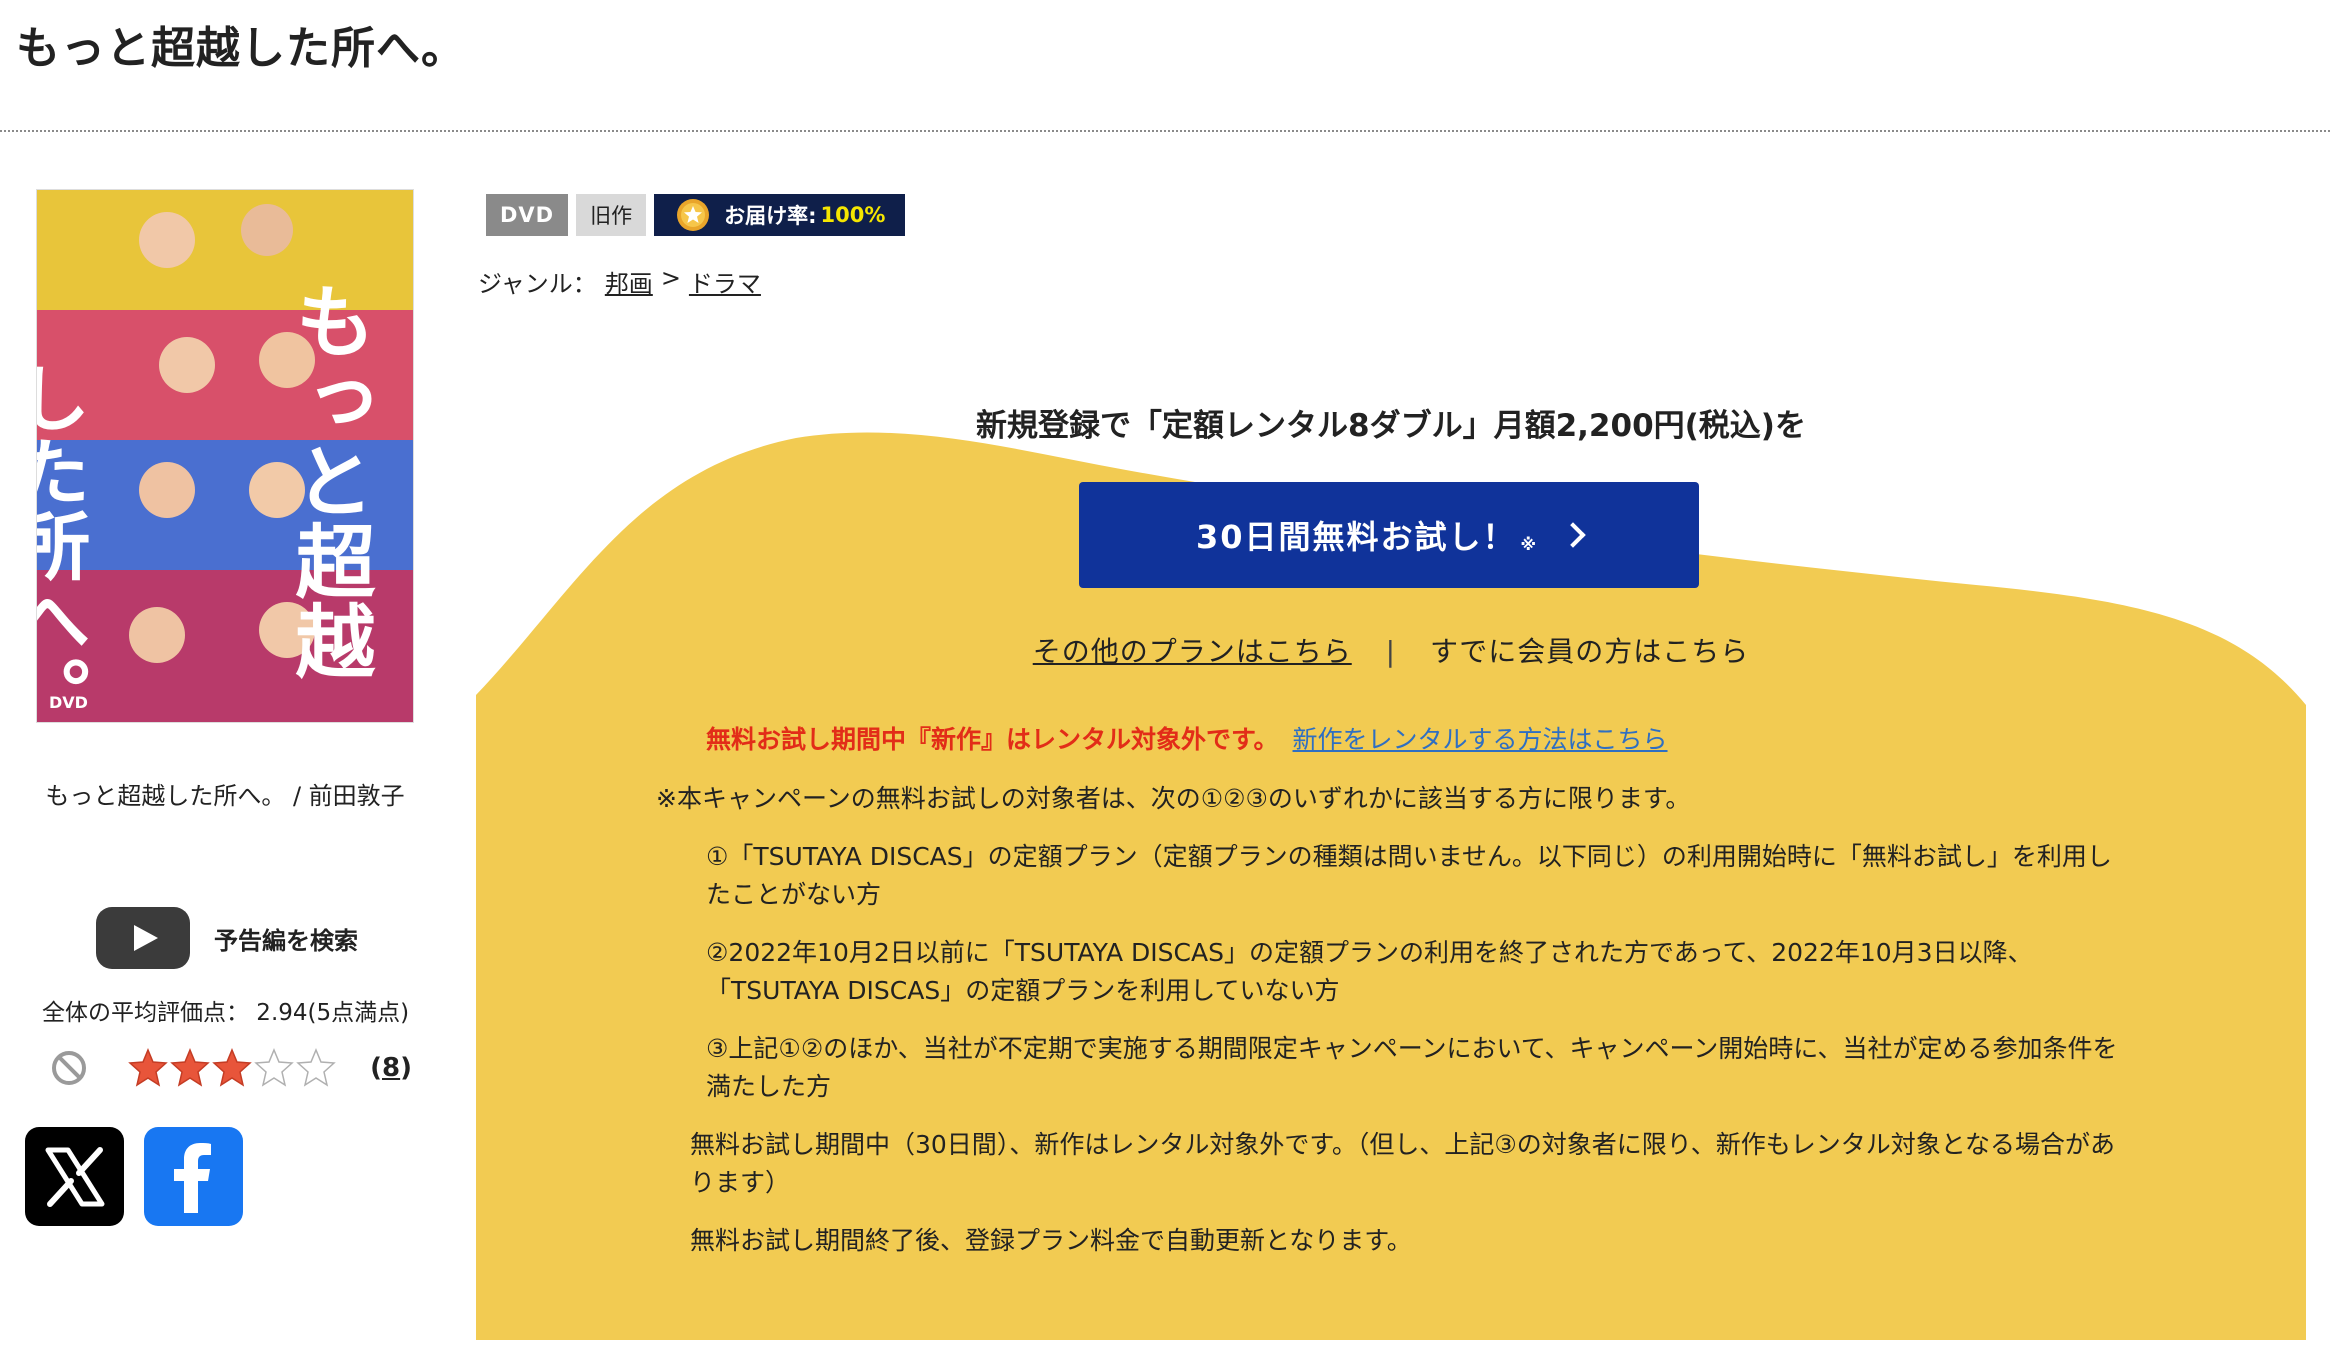 The image size is (2330, 1368). Describe the element at coordinates (134, 1176) in the screenshot. I see `share-buttons` at that location.